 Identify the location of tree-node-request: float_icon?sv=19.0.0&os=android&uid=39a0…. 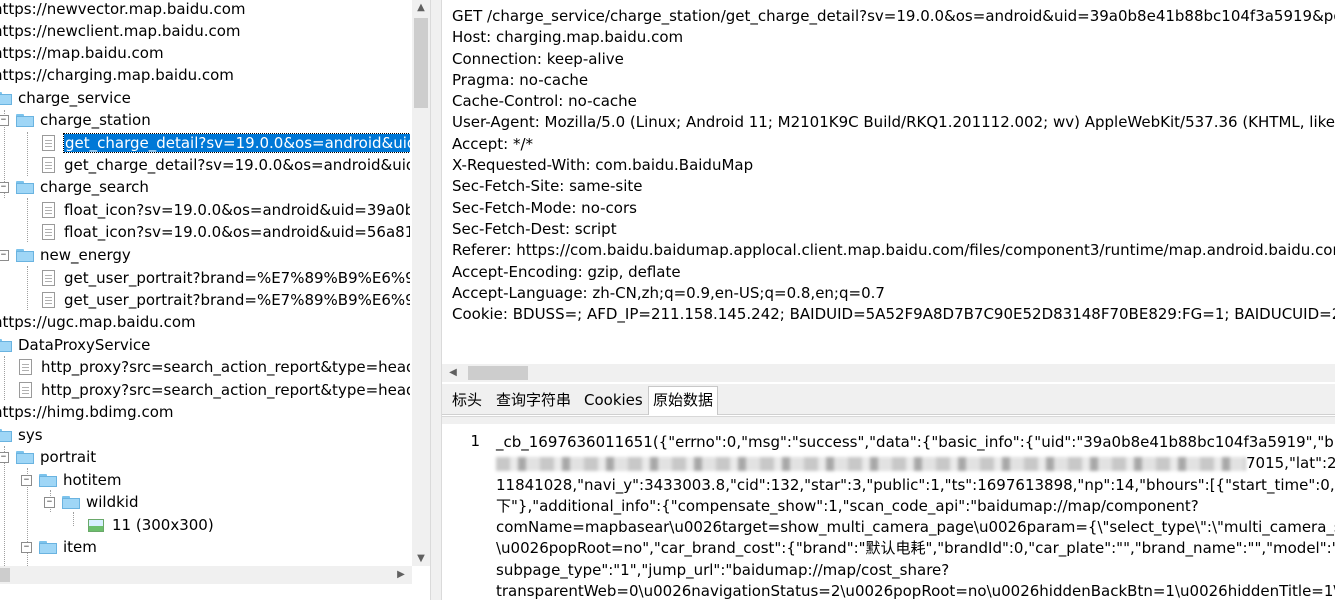
(226, 210).